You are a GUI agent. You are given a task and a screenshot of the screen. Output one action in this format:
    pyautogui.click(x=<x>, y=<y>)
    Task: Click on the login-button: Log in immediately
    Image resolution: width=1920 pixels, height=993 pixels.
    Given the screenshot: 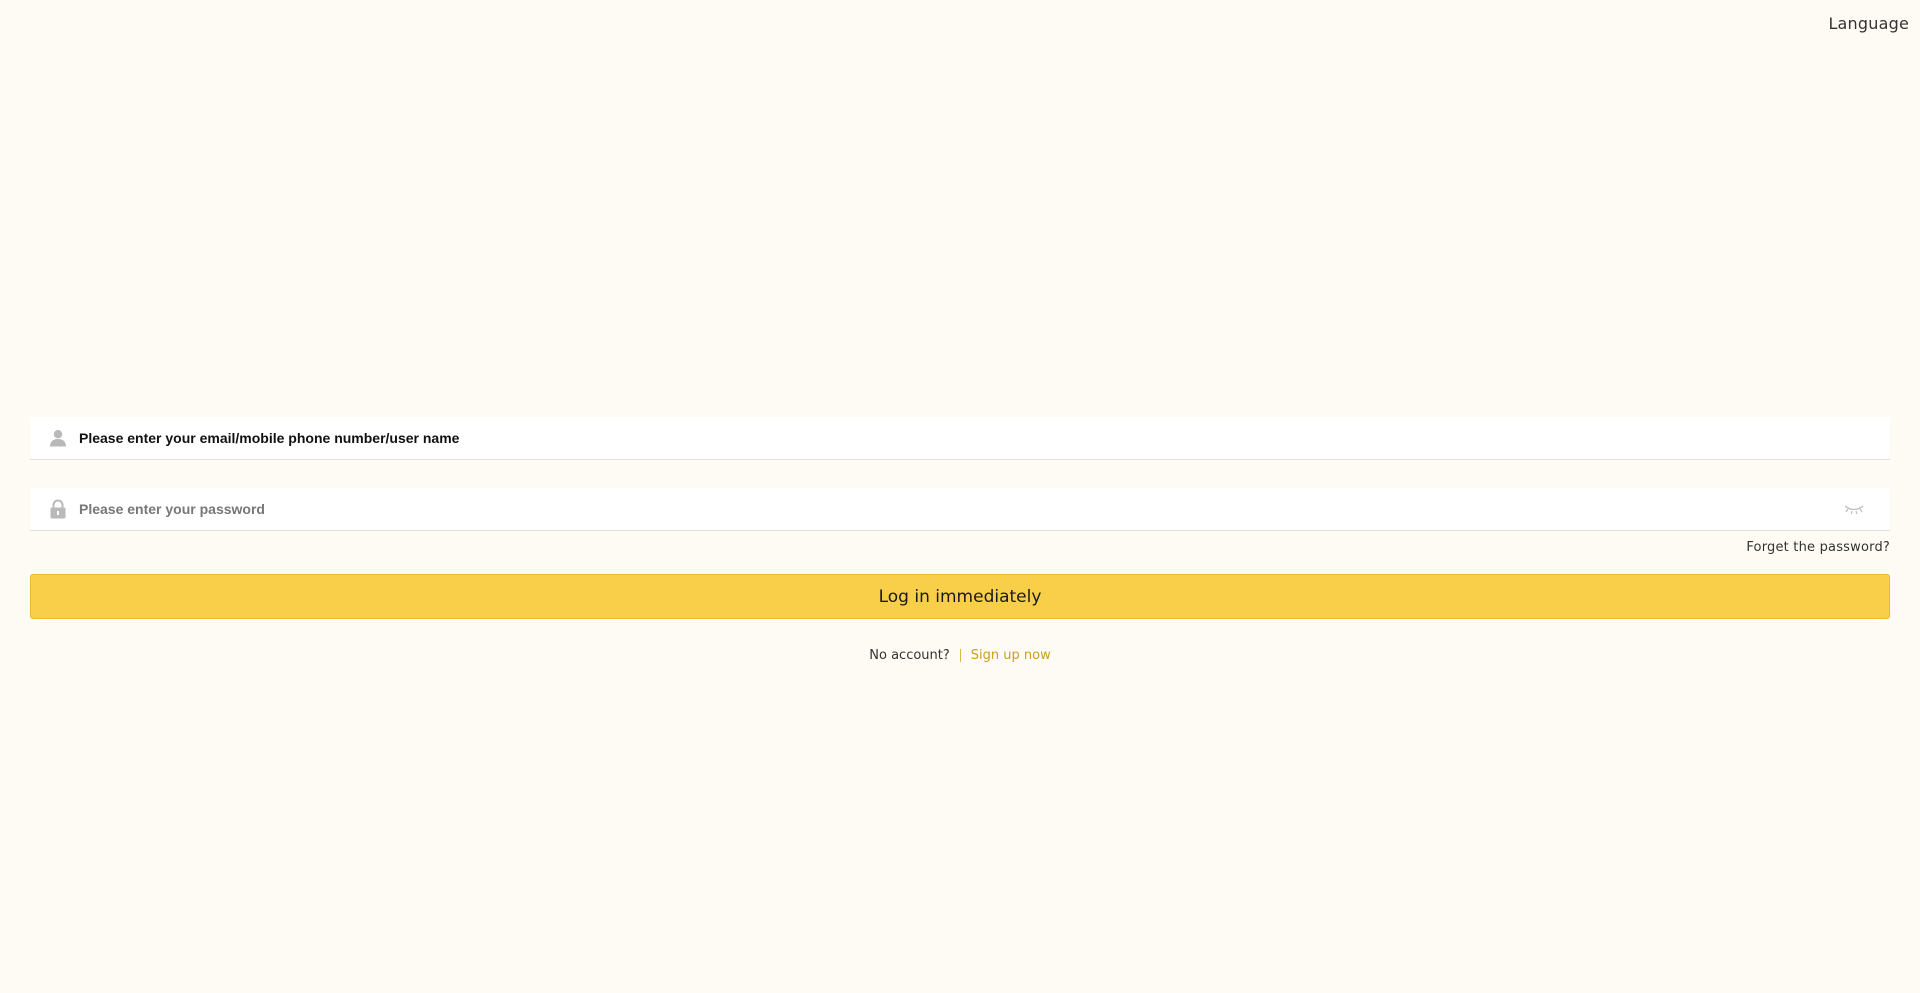 What is the action you would take?
    pyautogui.click(x=960, y=596)
    